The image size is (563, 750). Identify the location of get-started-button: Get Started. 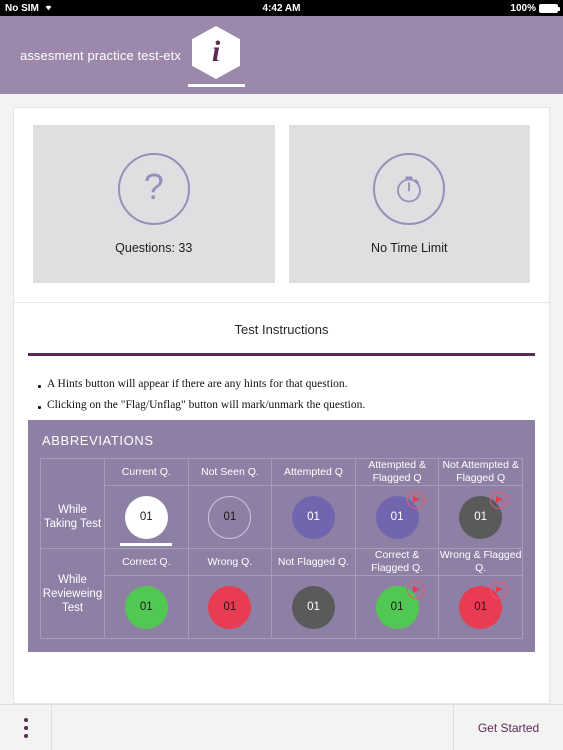
(508, 727).